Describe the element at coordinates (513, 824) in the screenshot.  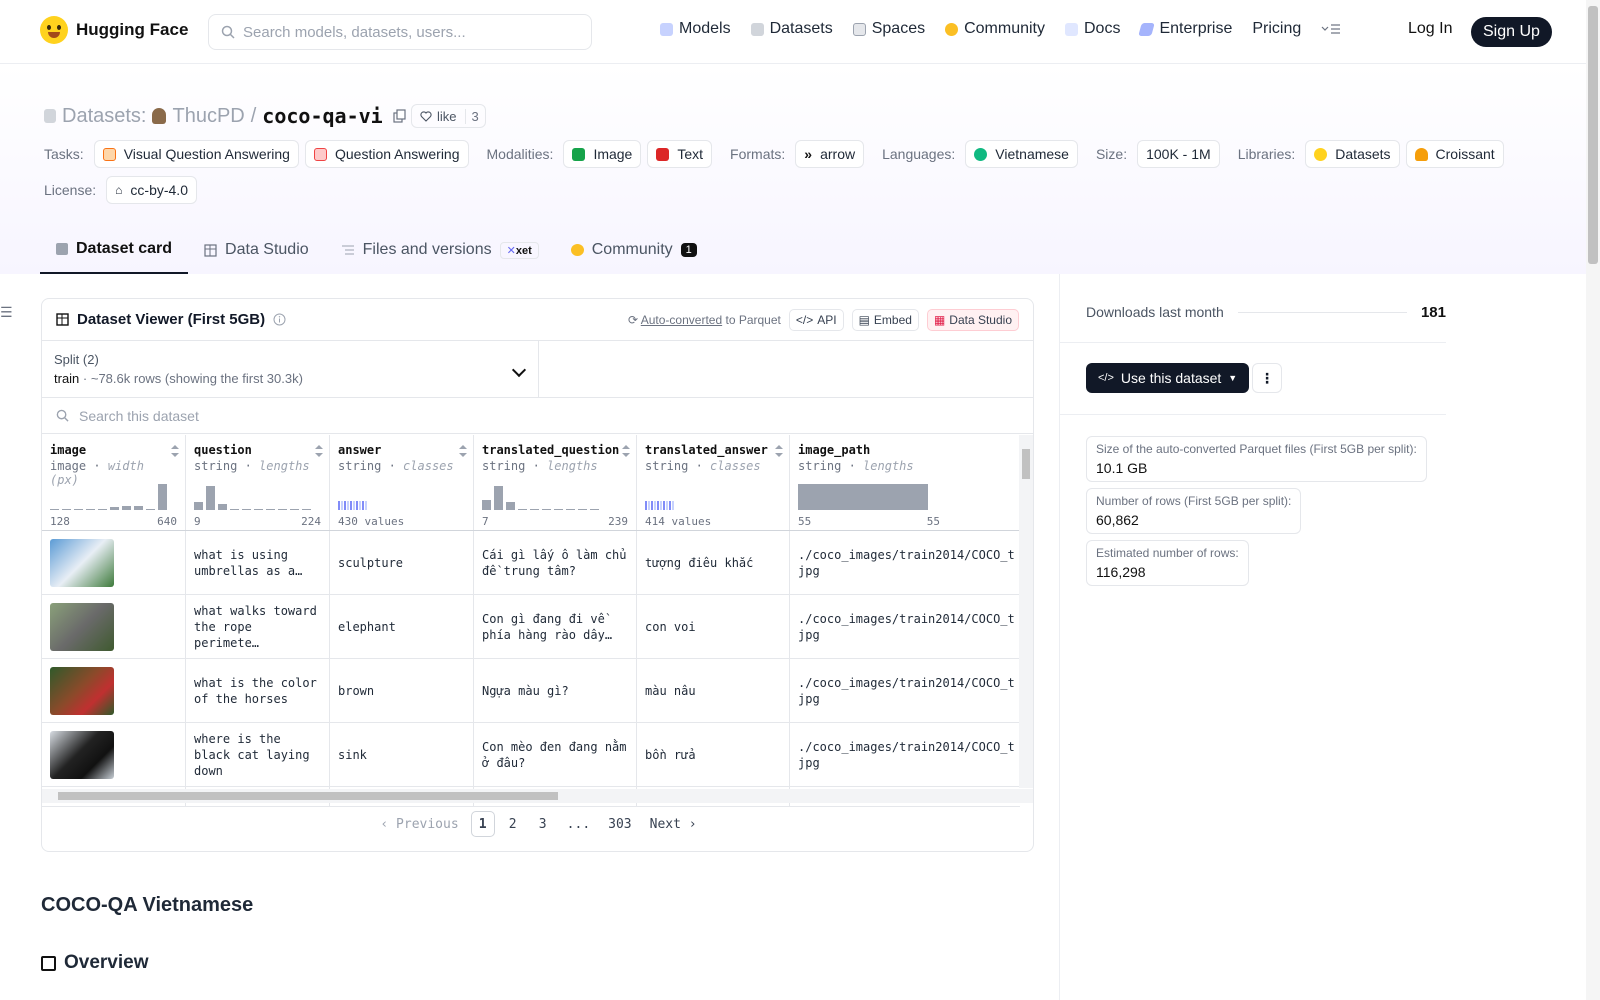
I see `page-2: 2` at that location.